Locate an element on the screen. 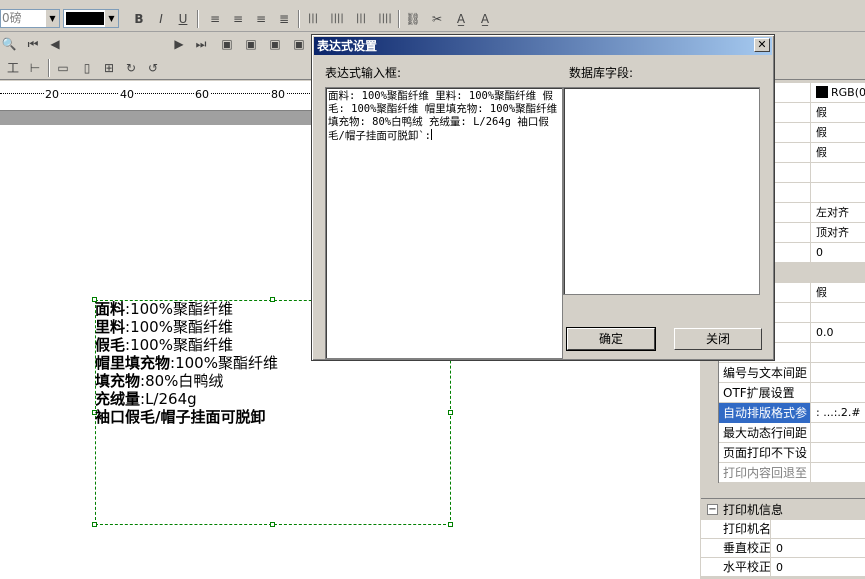 This screenshot has height=579, width=865. property-row: 最大动态行间距 is located at coordinates (792, 433).